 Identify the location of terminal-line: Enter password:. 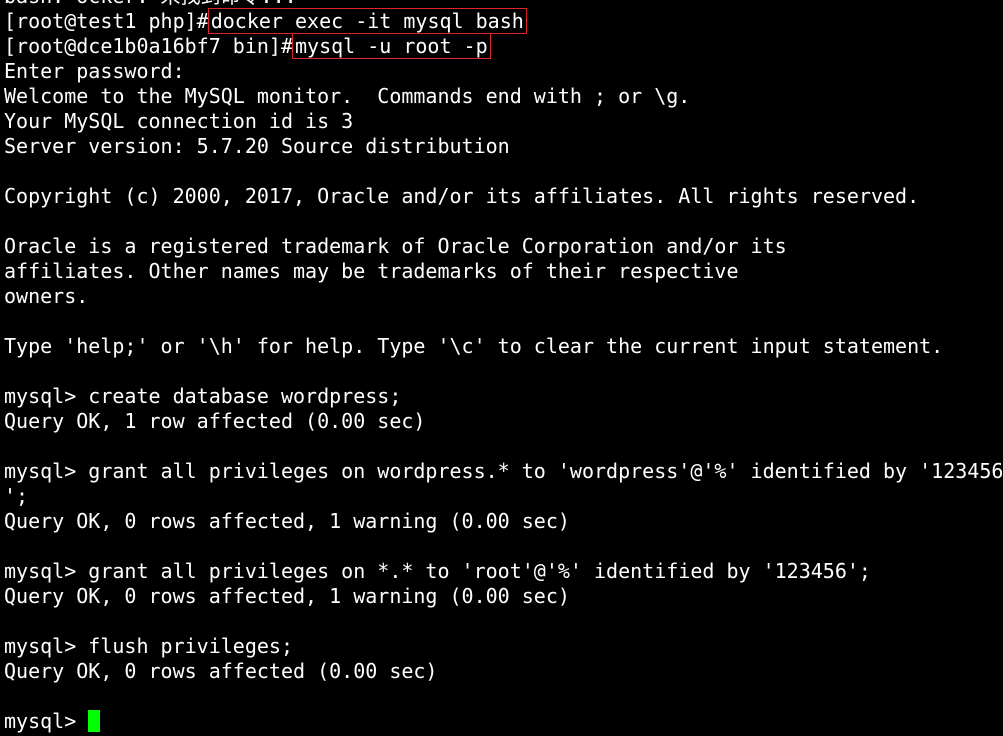
(94, 71).